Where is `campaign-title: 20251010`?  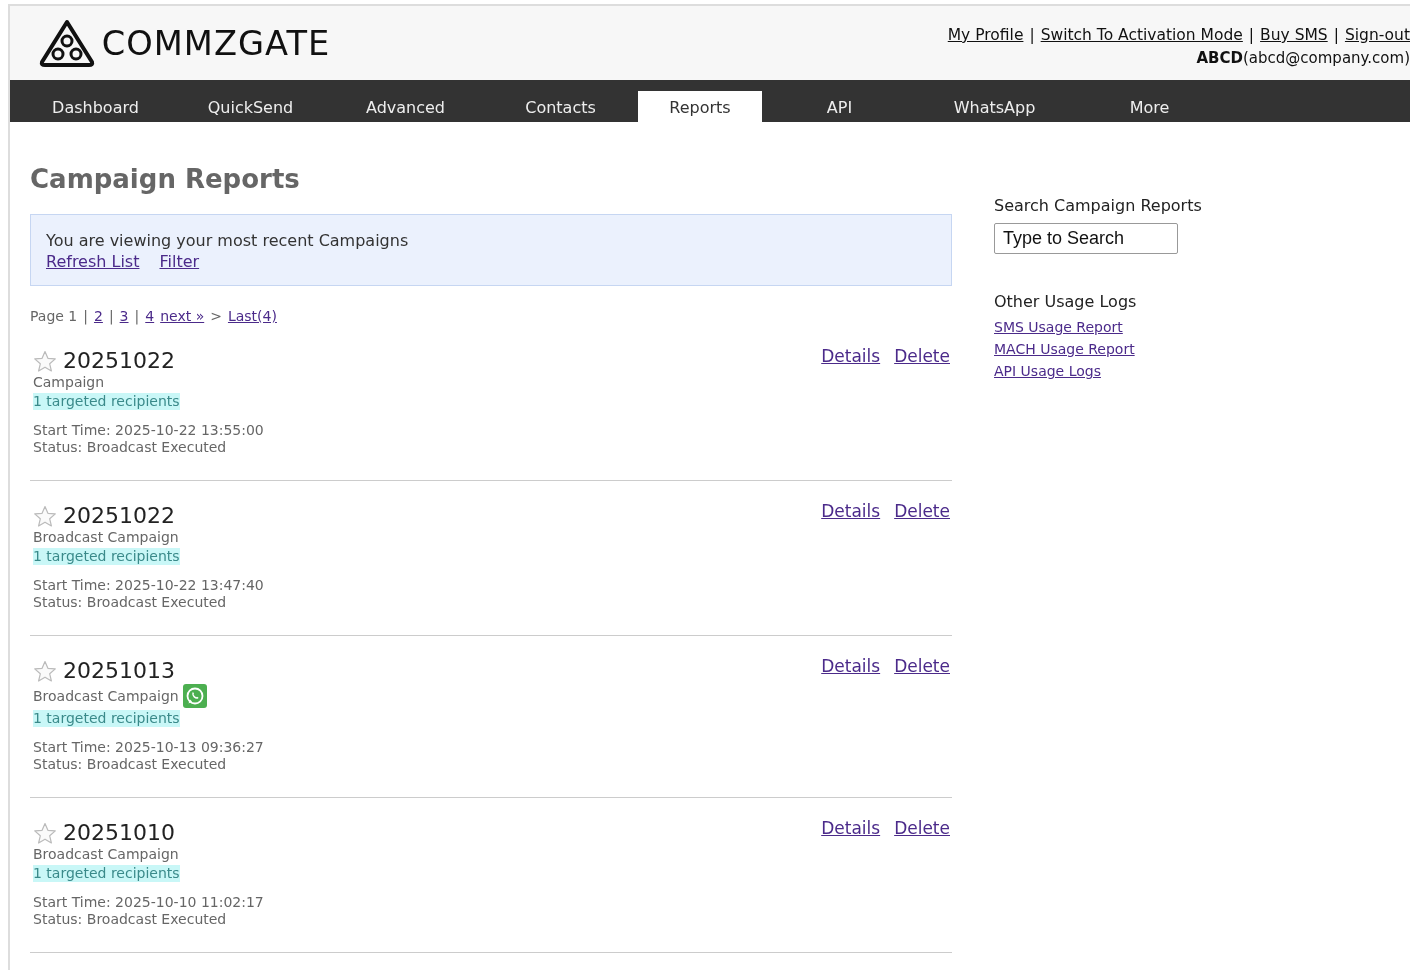
campaign-title: 20251010 is located at coordinates (119, 833).